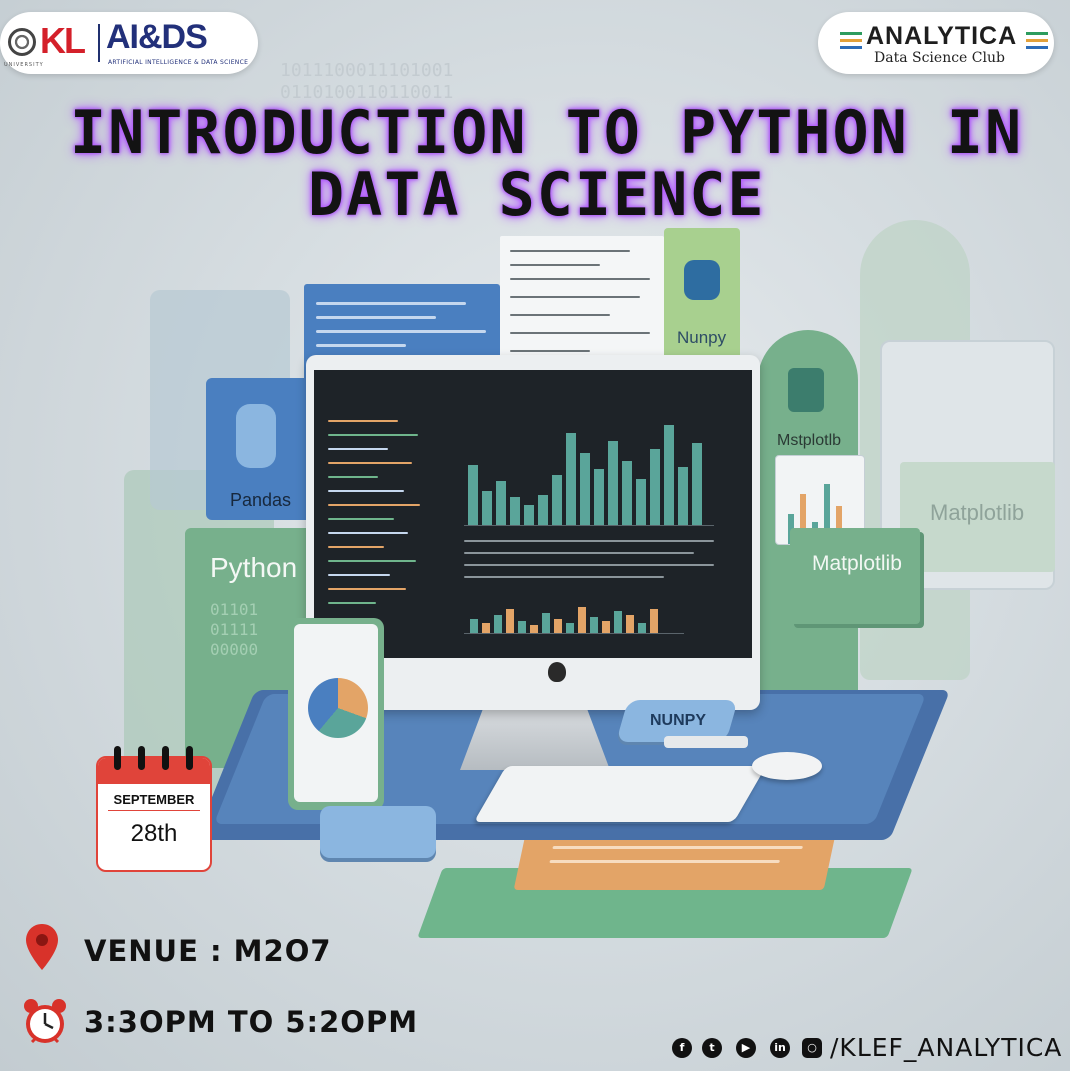 Image resolution: width=1070 pixels, height=1071 pixels. Describe the element at coordinates (338, 708) in the screenshot. I see `pie-chart` at that location.